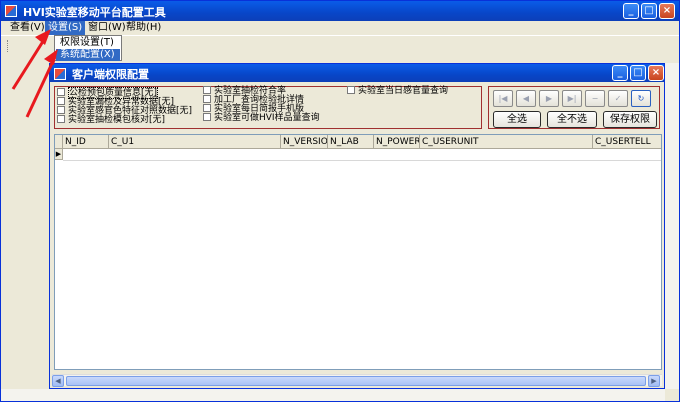  Describe the element at coordinates (65, 28) in the screenshot. I see `menu-settings: 设置(S)` at that location.